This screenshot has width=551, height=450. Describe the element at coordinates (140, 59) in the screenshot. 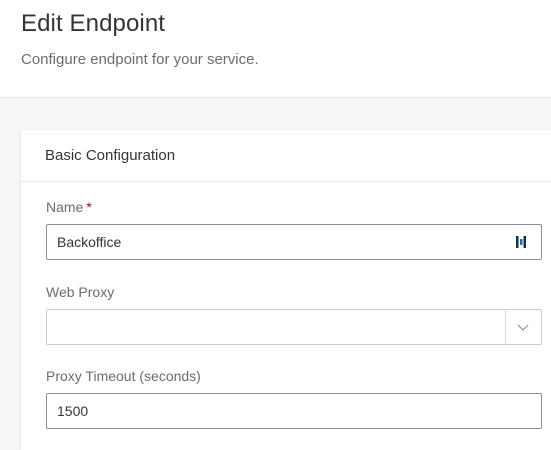

I see `page-subtitle: Configure endpoint for your service.` at that location.